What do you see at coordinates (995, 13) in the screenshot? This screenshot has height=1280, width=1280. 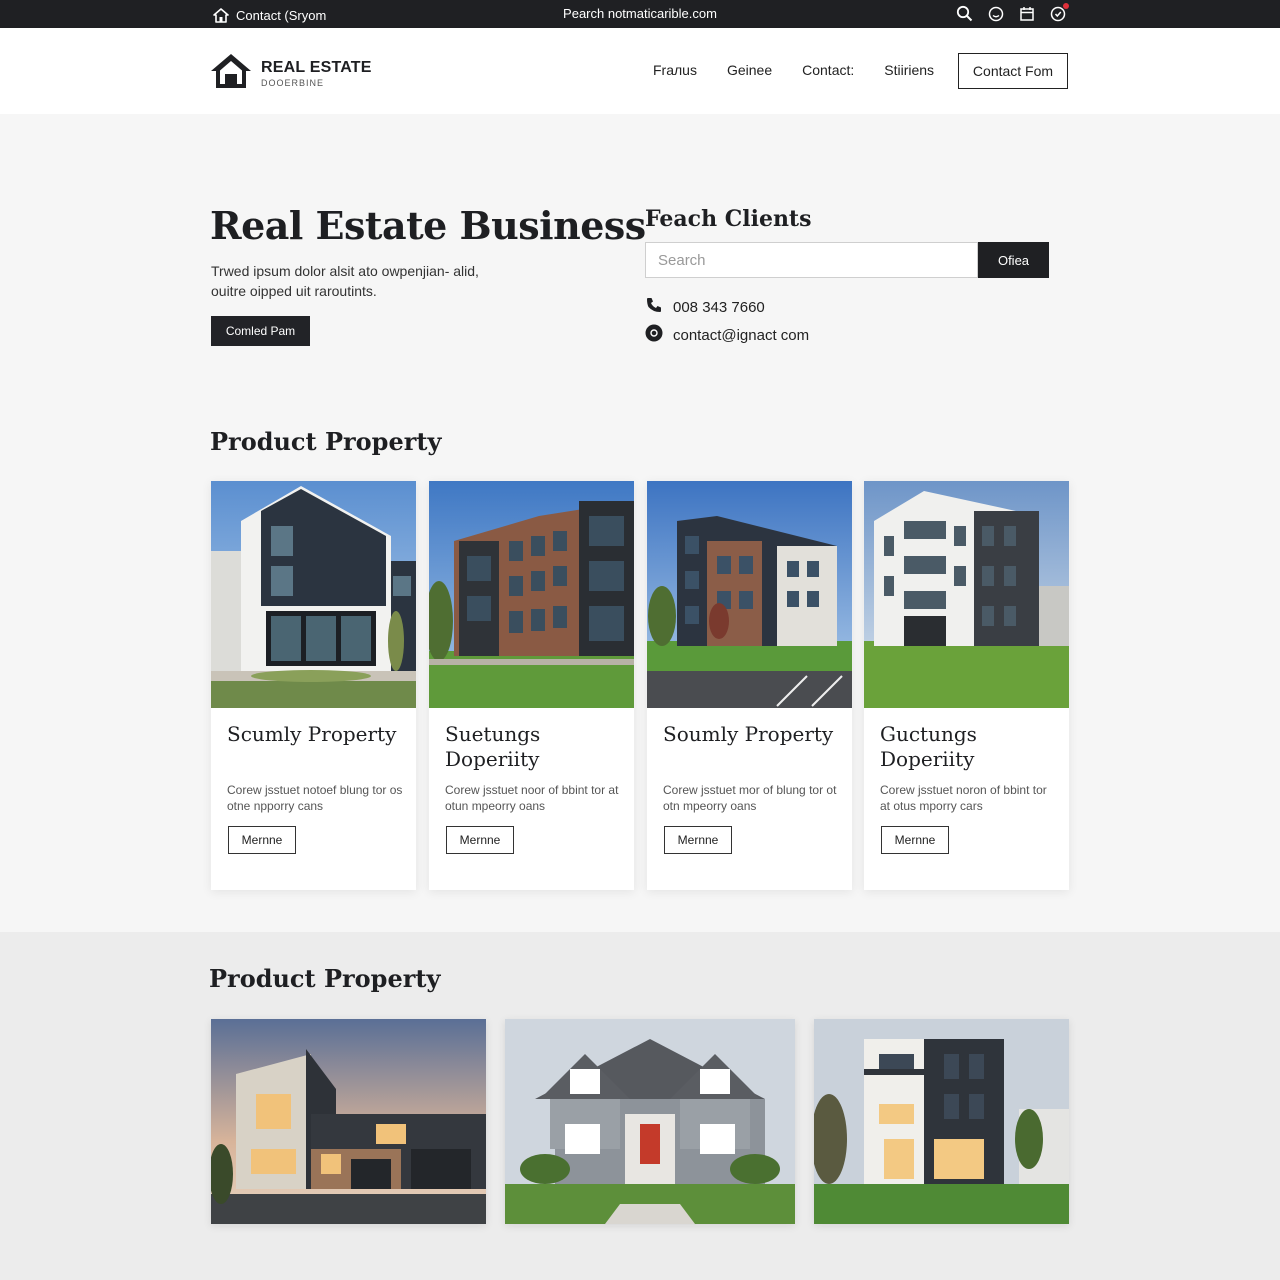 I see `smiley-icon` at bounding box center [995, 13].